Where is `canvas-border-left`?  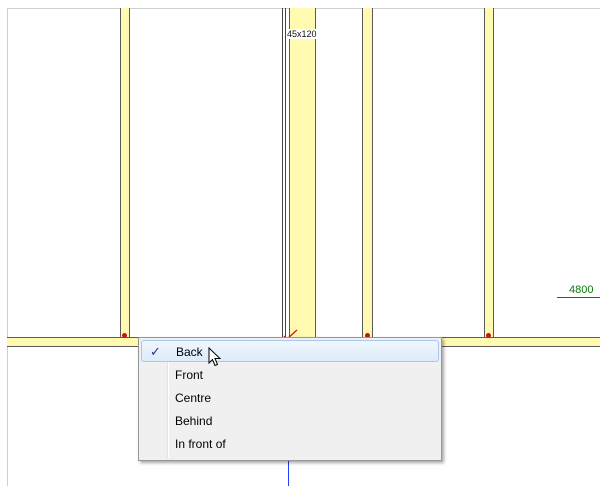 canvas-border-left is located at coordinates (7, 247).